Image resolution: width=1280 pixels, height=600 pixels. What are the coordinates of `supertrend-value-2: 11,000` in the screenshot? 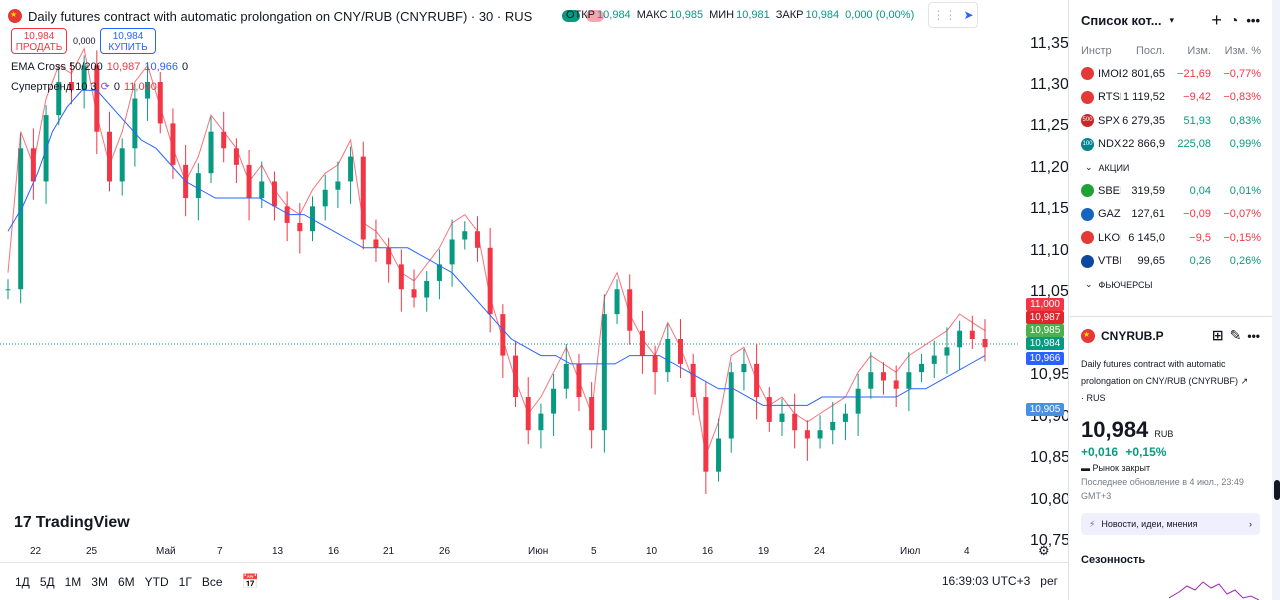 It's located at (140, 86).